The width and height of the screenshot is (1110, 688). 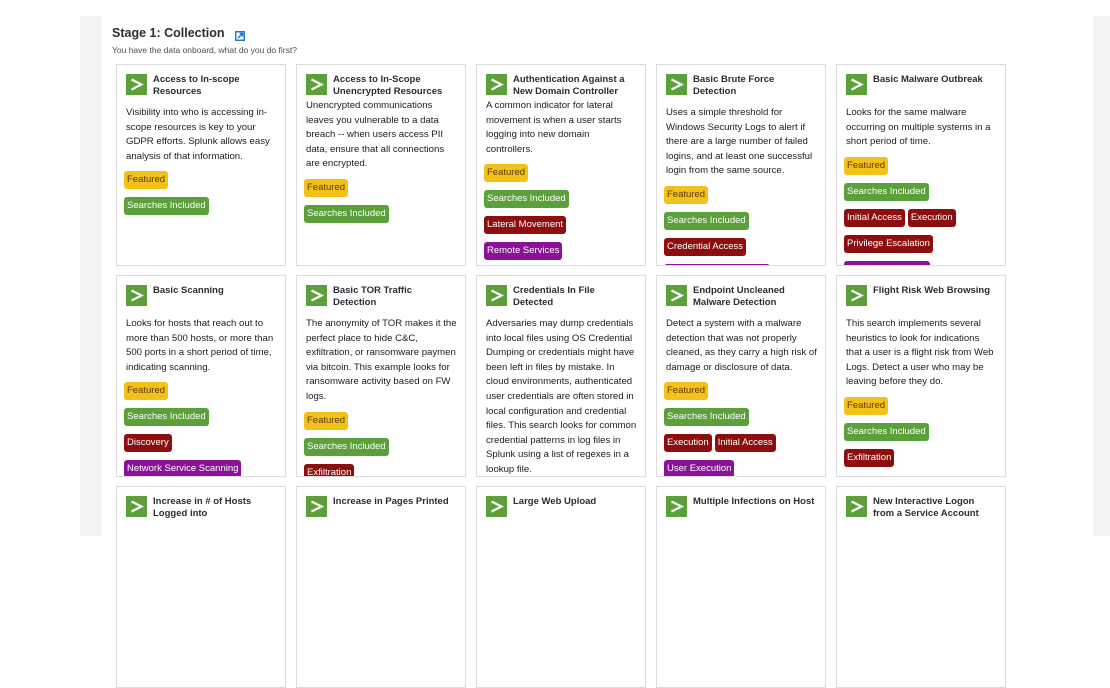 I want to click on card-header: Large Web Upload, so click(x=565, y=508).